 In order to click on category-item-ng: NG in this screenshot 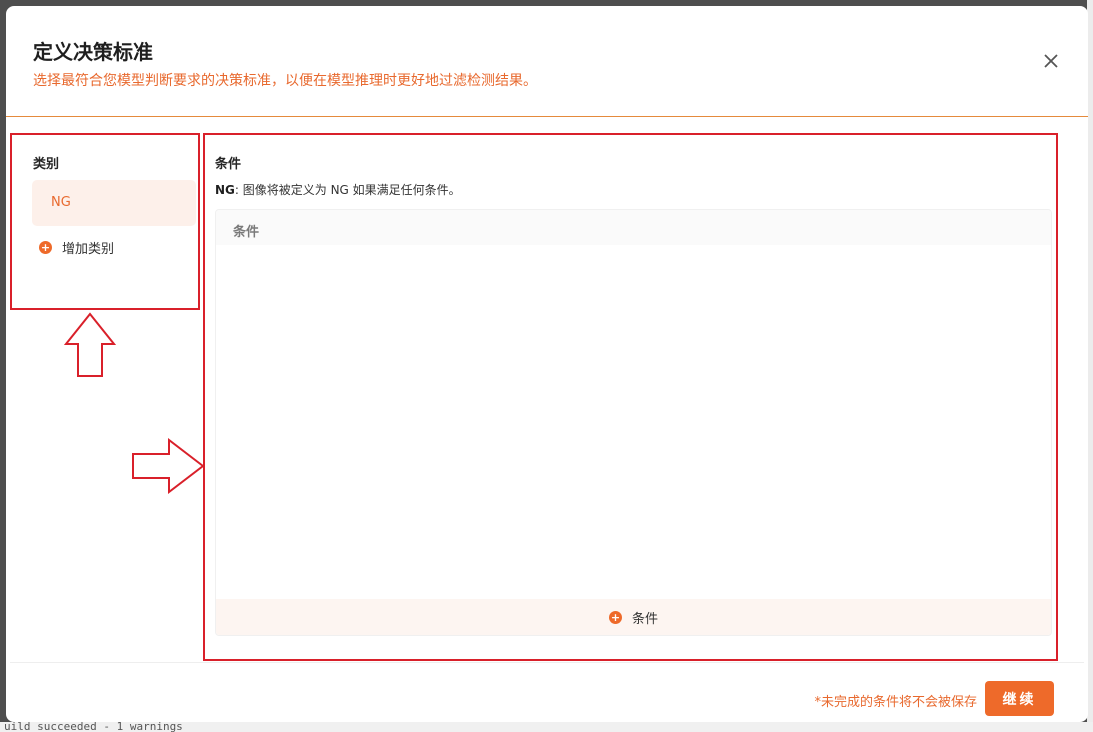, I will do `click(114, 203)`.